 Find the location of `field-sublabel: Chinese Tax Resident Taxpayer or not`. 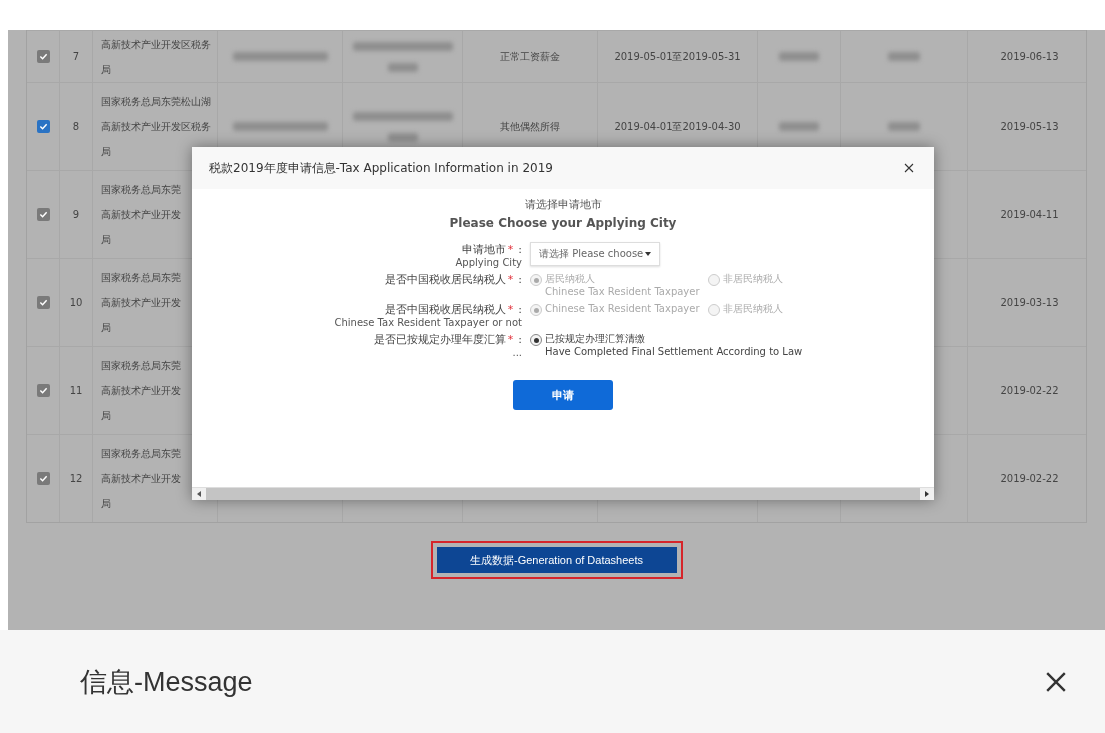

field-sublabel: Chinese Tax Resident Taxpayer or not is located at coordinates (428, 322).